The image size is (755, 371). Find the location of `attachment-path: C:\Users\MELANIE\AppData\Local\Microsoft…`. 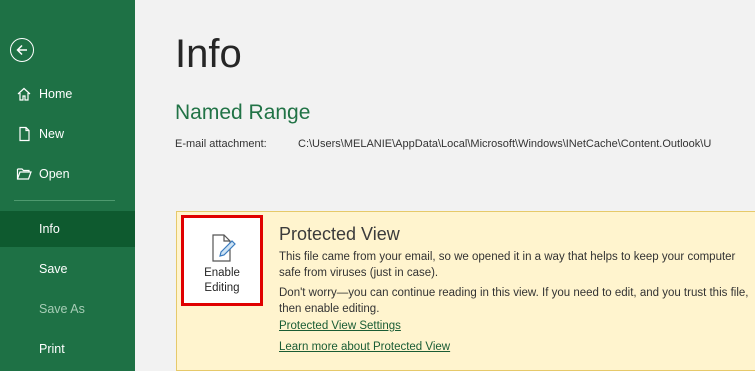

attachment-path: C:\Users\MELANIE\AppData\Local\Microsoft… is located at coordinates (505, 144).